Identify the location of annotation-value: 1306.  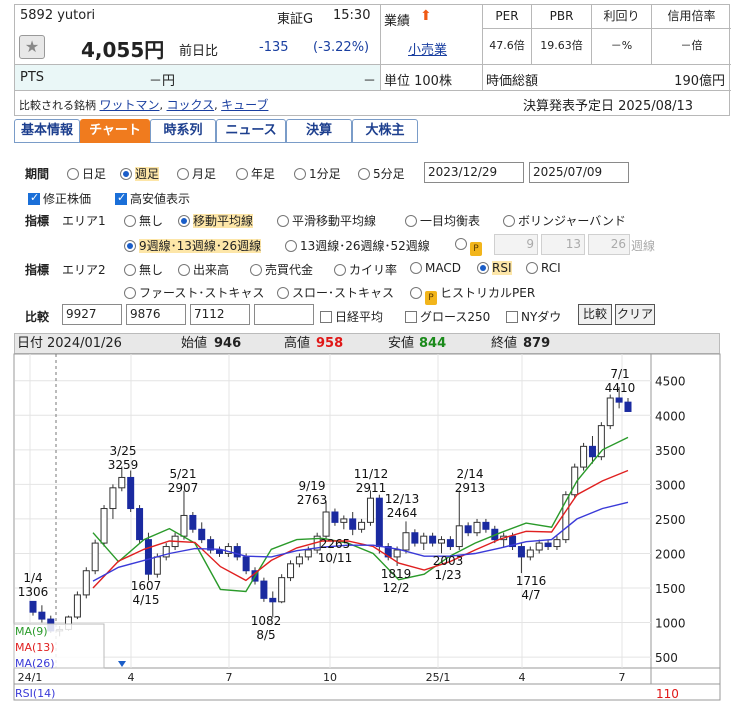
(33, 592).